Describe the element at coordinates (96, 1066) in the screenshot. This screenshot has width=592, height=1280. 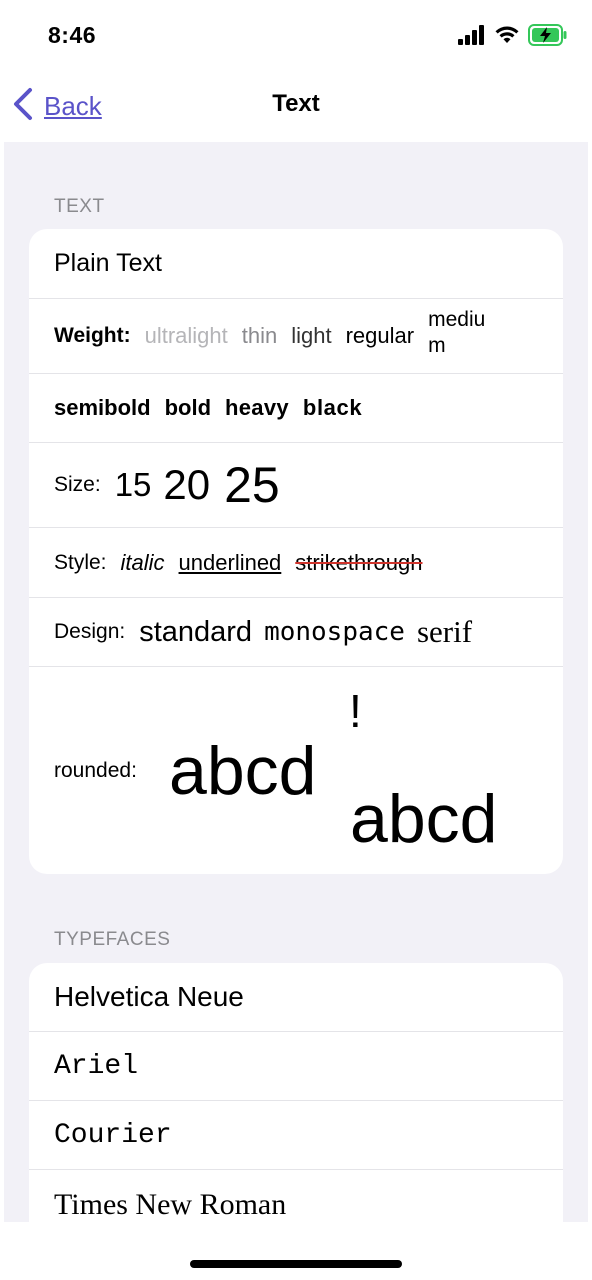
I see `typeface-ariel-text: Ariel` at that location.